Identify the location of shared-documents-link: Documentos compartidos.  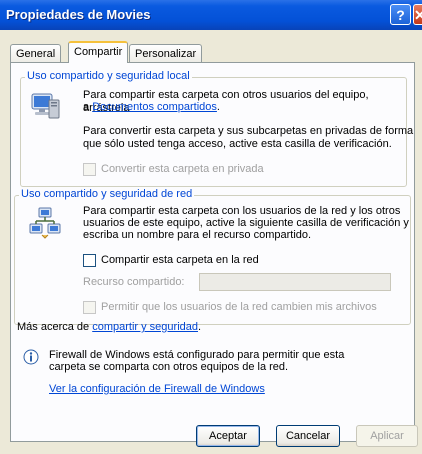
(154, 107).